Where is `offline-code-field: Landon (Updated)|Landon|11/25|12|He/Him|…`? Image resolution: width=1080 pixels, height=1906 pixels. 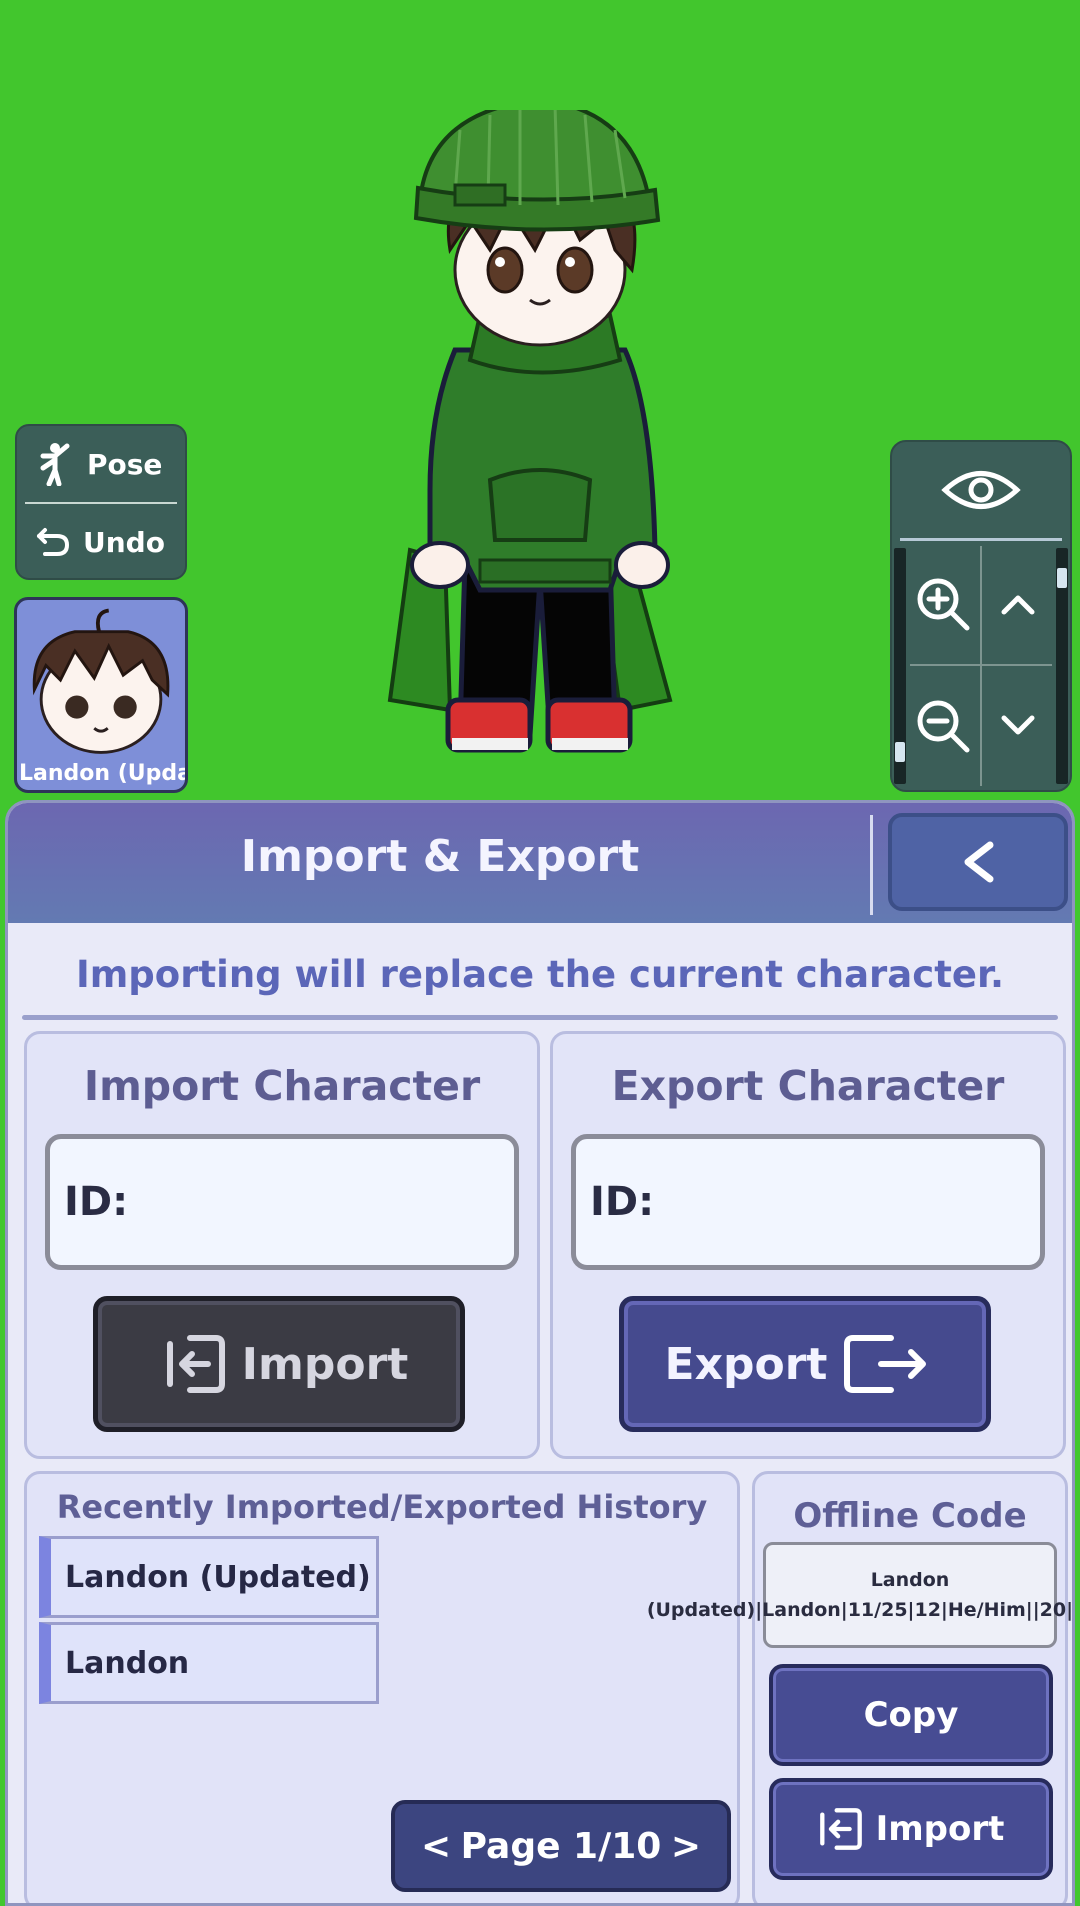
offline-code-field: Landon (Updated)|Landon|11/25|12|He/Him|… is located at coordinates (859, 1595).